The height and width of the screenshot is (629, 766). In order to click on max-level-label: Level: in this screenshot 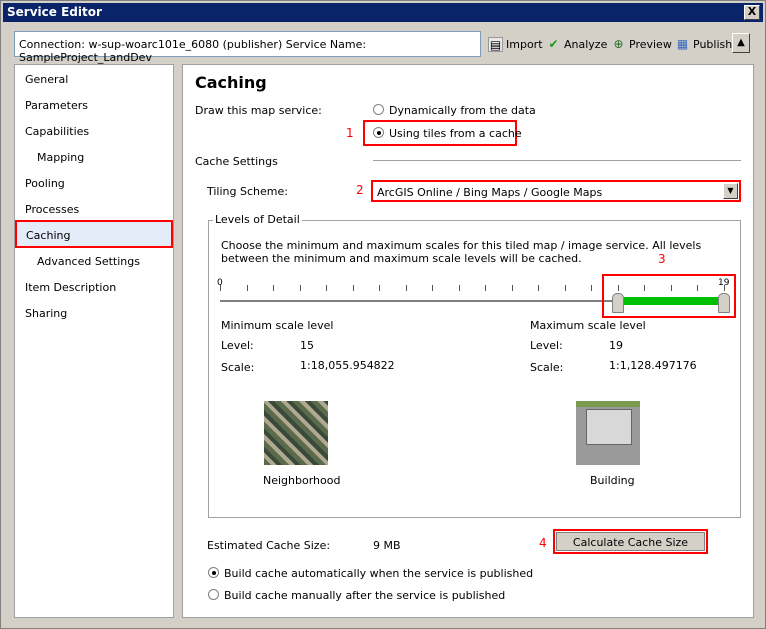, I will do `click(546, 345)`.